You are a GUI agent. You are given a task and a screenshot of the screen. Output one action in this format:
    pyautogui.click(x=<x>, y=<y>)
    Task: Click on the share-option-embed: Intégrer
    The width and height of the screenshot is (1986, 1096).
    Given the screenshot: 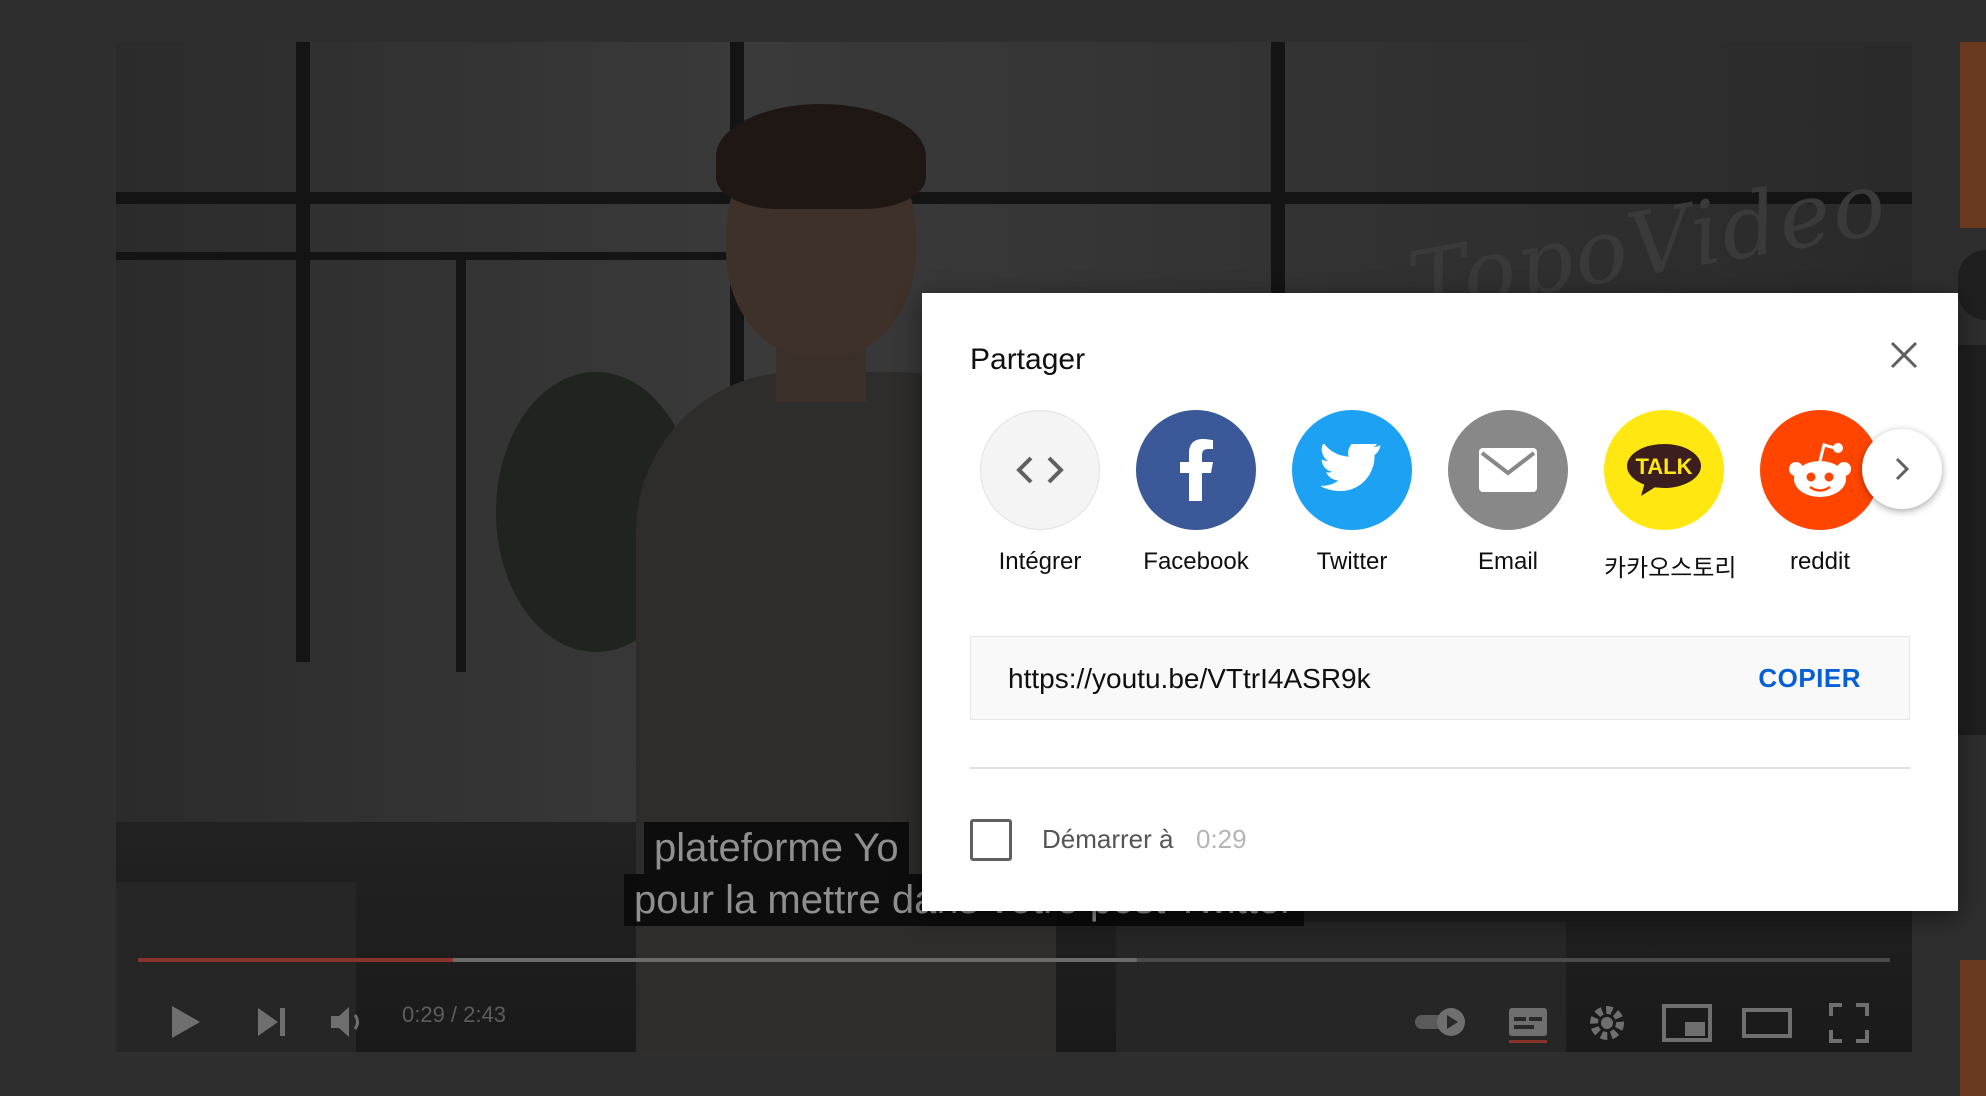 What is the action you would take?
    pyautogui.click(x=1040, y=493)
    